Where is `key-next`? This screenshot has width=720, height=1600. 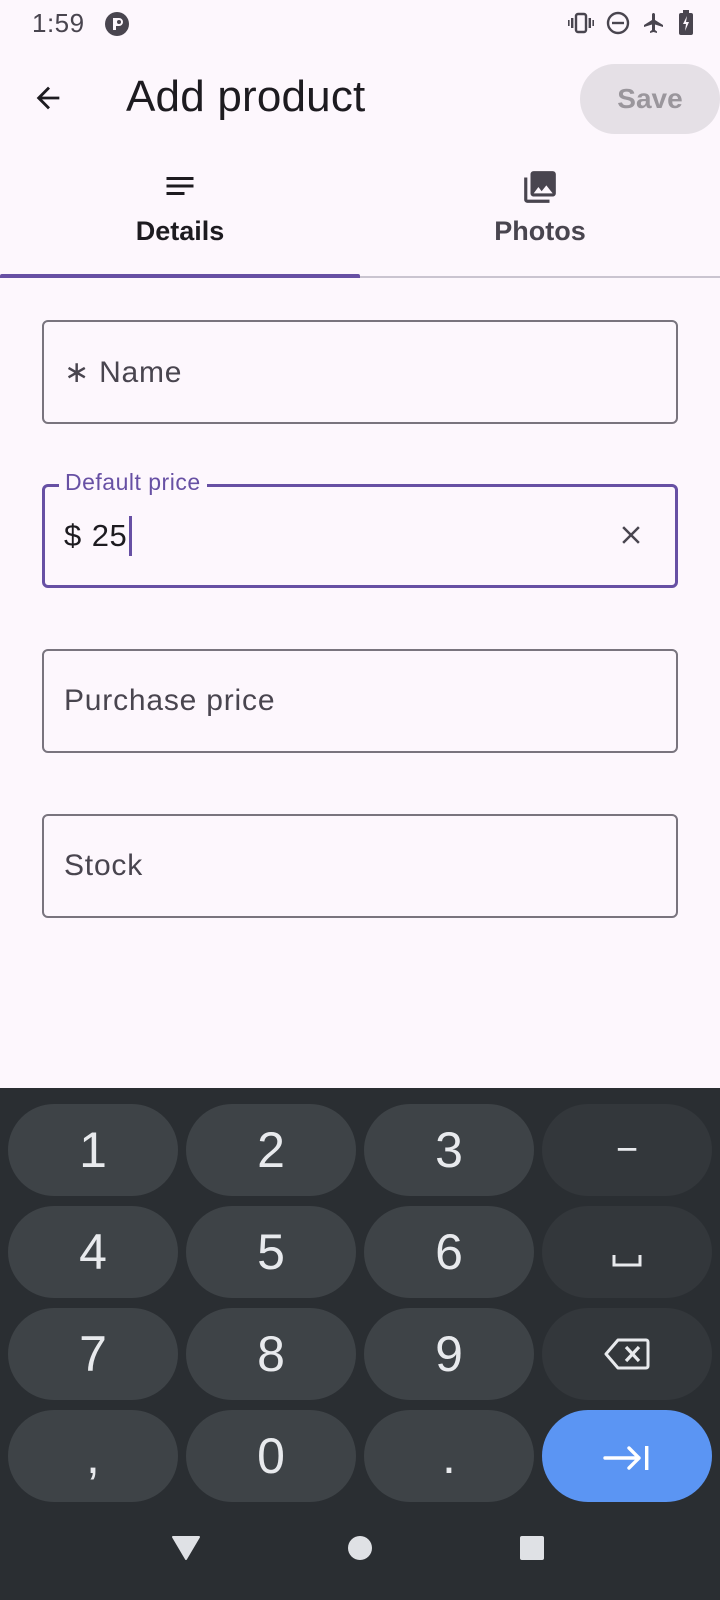 key-next is located at coordinates (627, 1456).